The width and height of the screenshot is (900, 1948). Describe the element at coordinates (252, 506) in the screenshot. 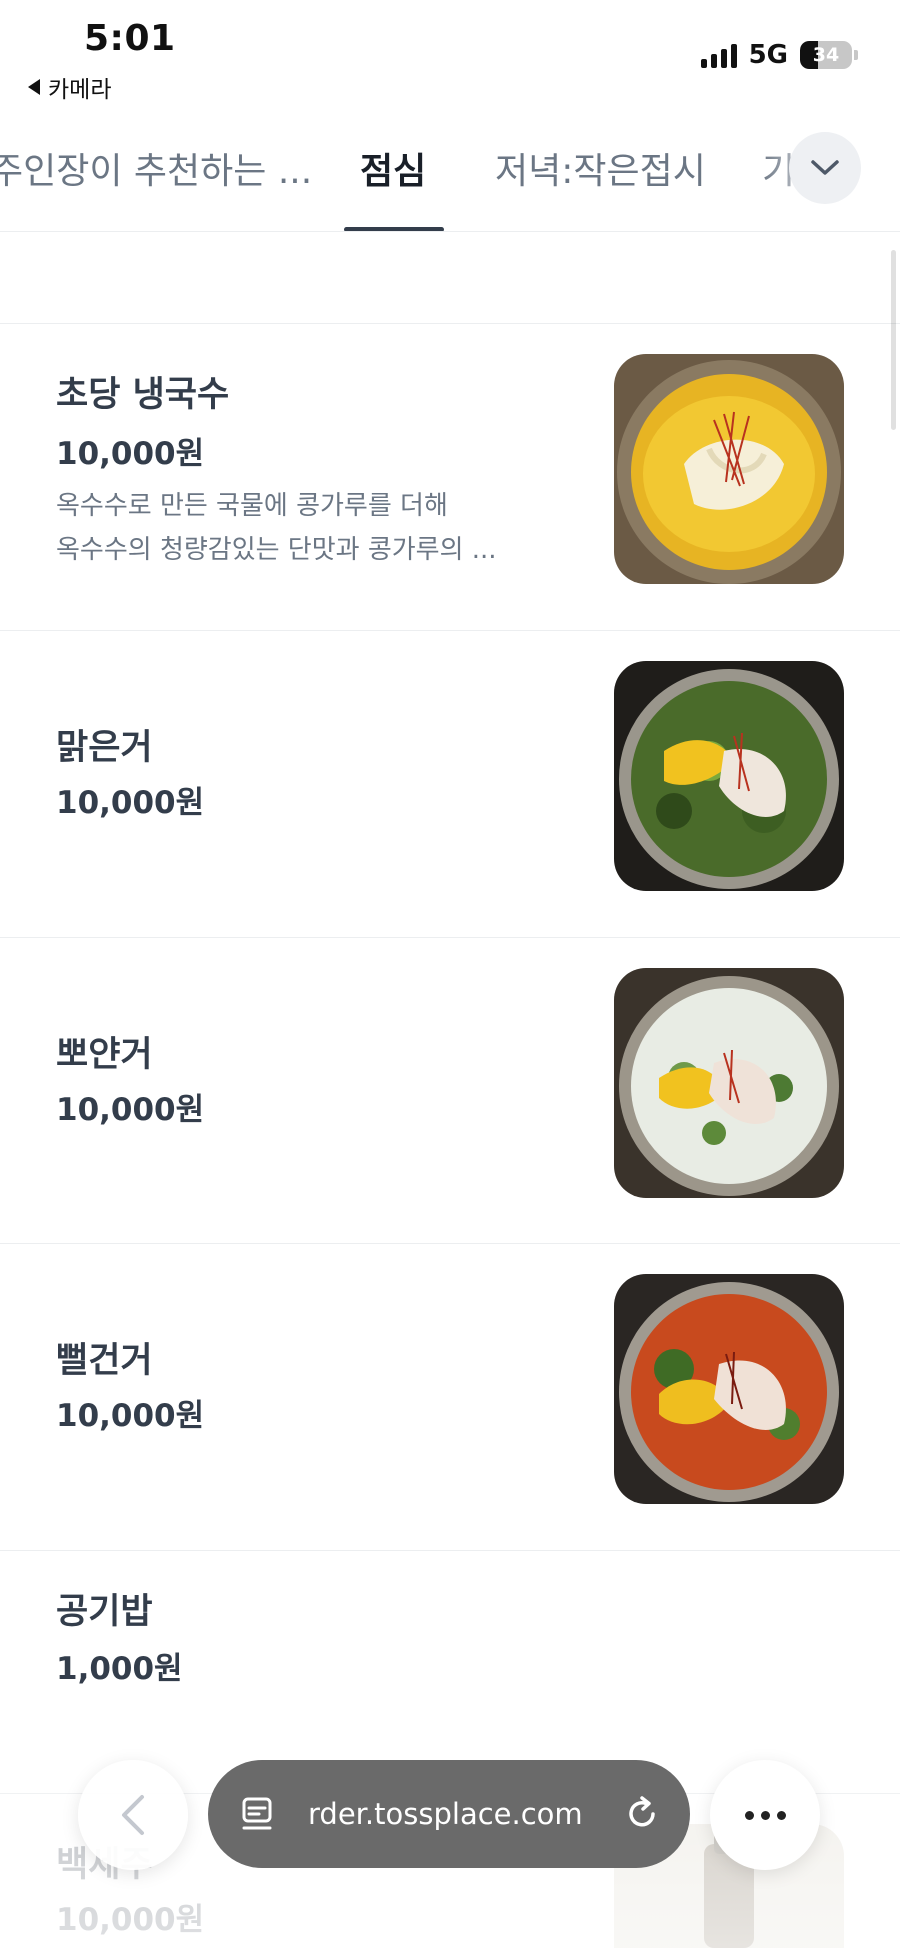

I see `menu-item-description-line: 옥수수로 만든 국물에 콩가루를 더해` at that location.